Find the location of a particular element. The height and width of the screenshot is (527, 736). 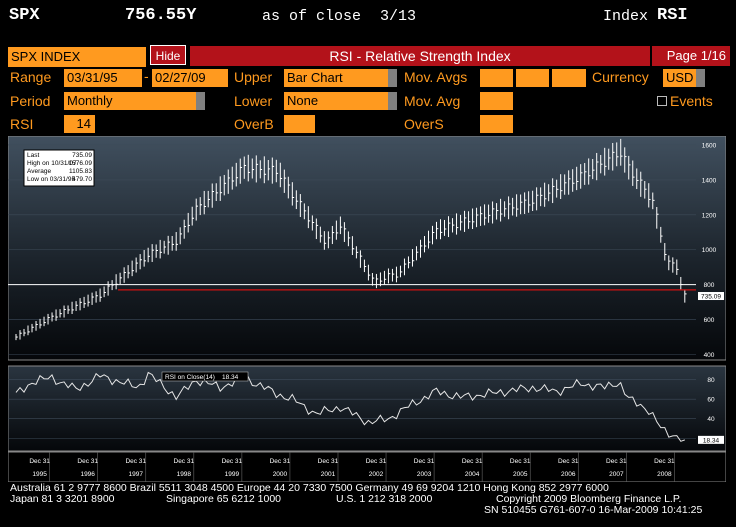

x-axis-year-label: 1995 is located at coordinates (39, 474).